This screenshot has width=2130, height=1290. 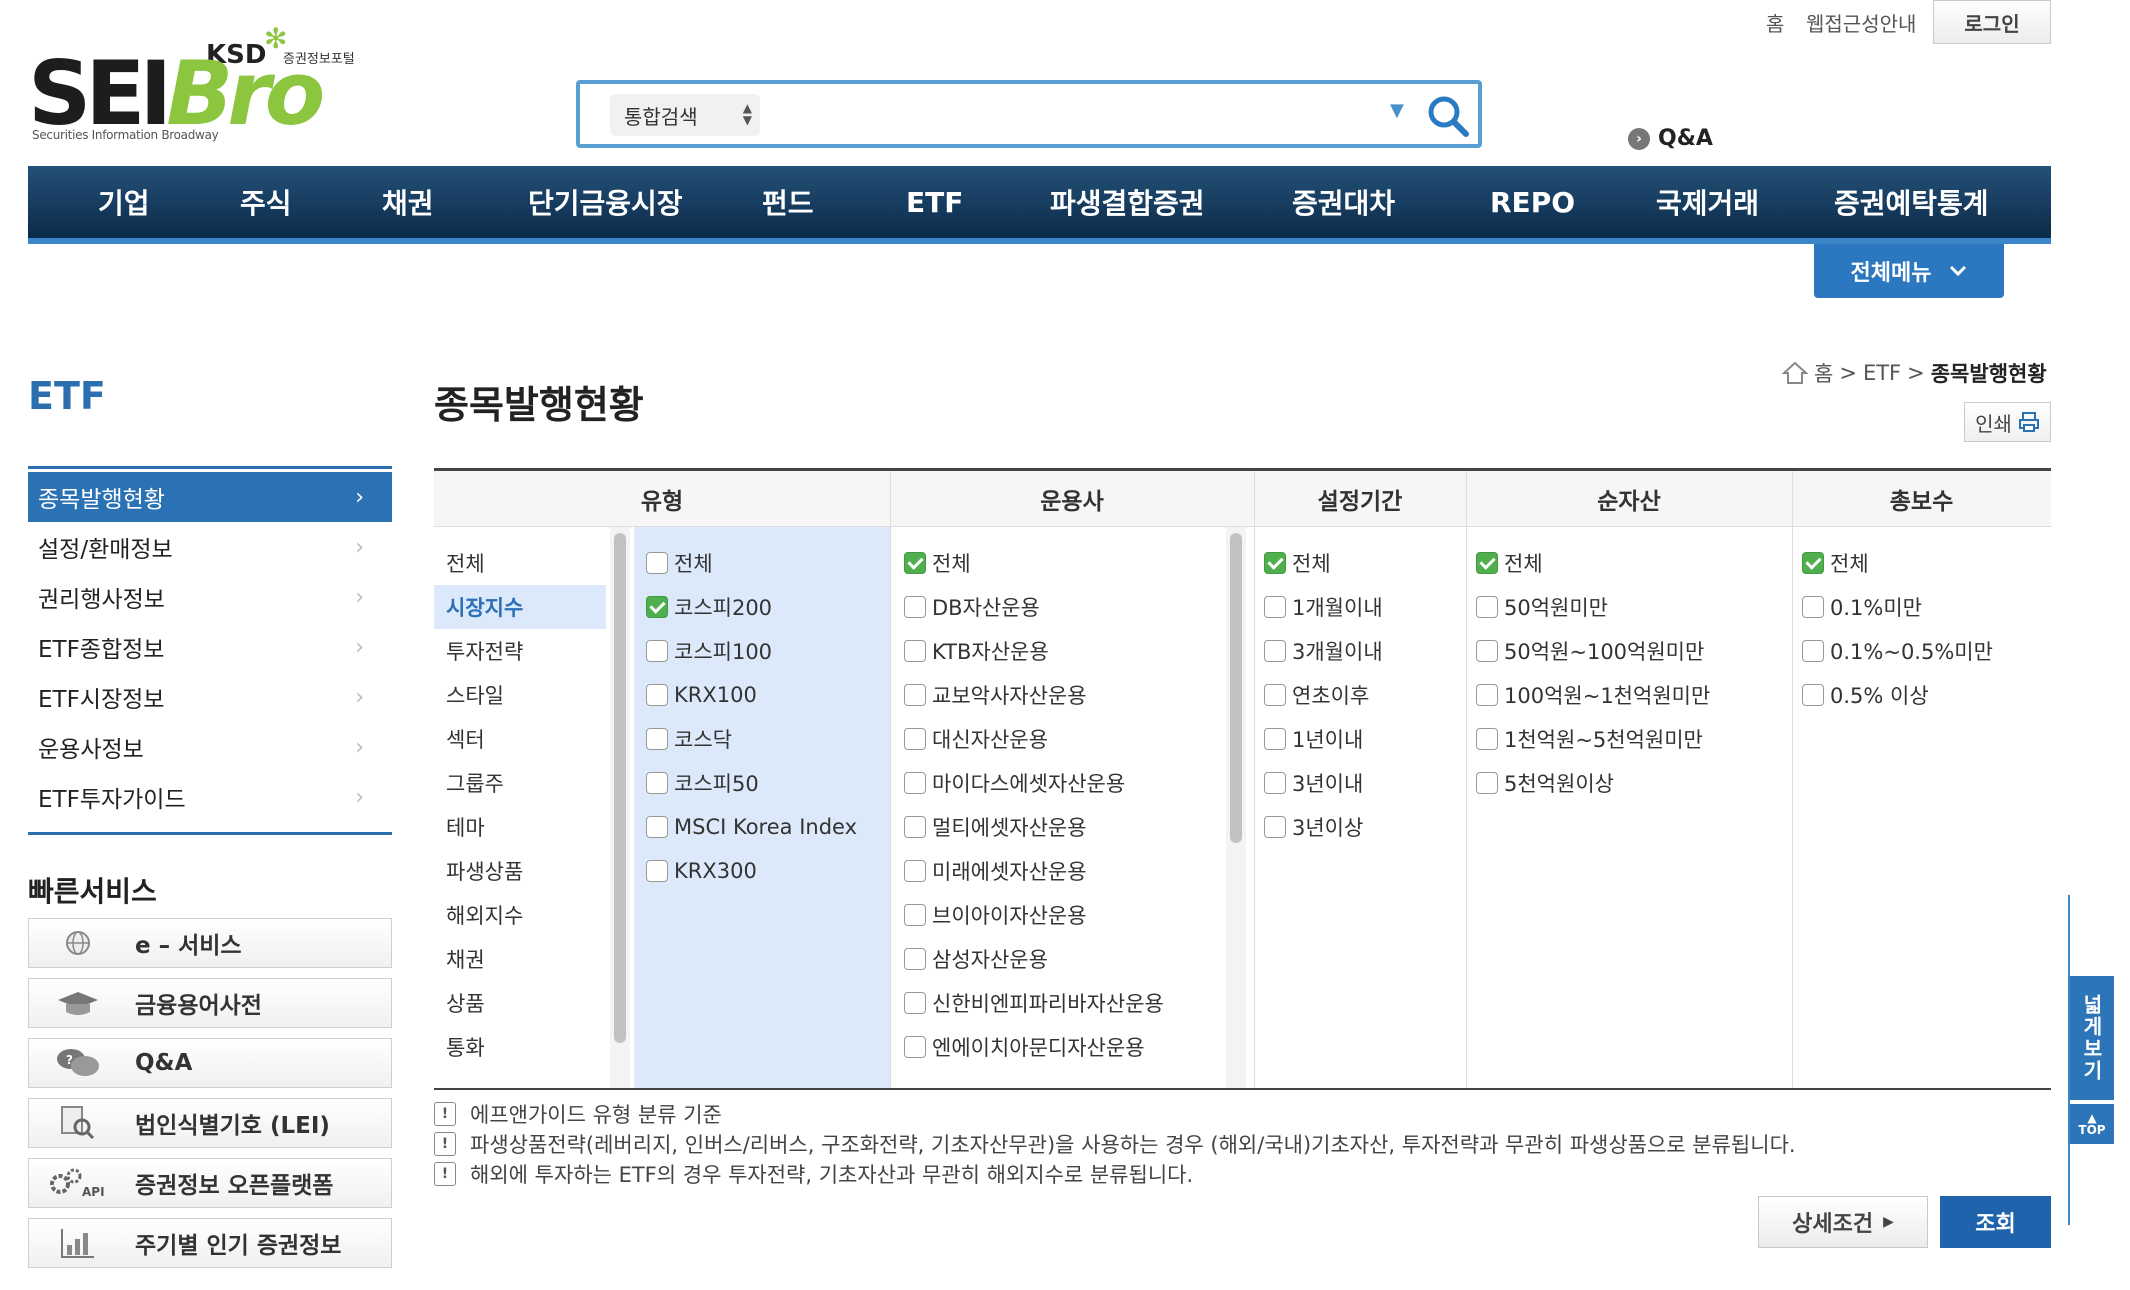 What do you see at coordinates (2007, 422) in the screenshot?
I see `print-button: 인쇄` at bounding box center [2007, 422].